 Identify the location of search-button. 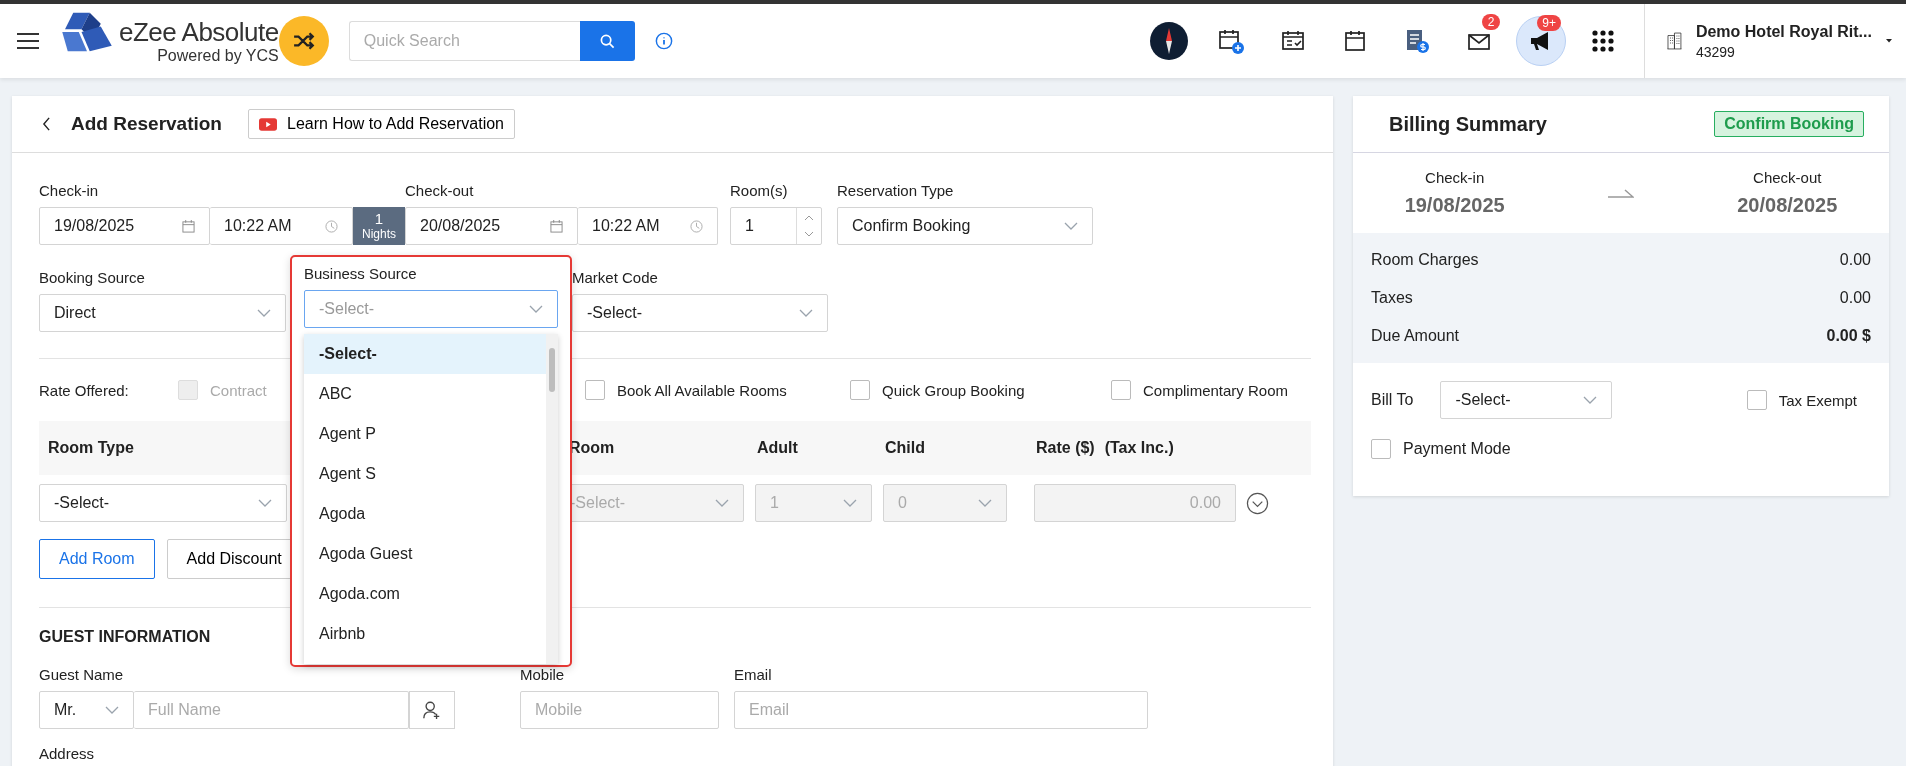
(607, 41).